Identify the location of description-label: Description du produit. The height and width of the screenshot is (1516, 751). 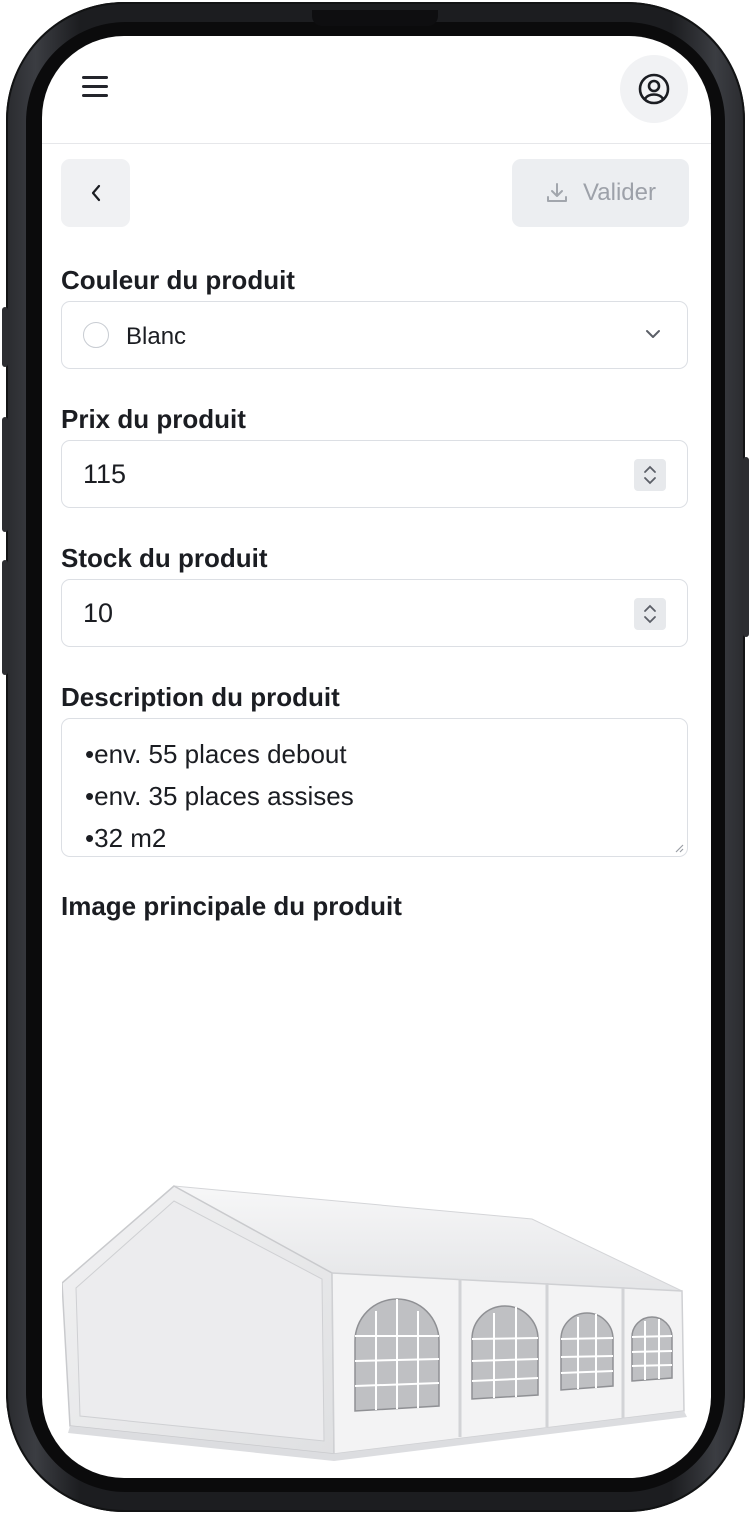
(200, 697).